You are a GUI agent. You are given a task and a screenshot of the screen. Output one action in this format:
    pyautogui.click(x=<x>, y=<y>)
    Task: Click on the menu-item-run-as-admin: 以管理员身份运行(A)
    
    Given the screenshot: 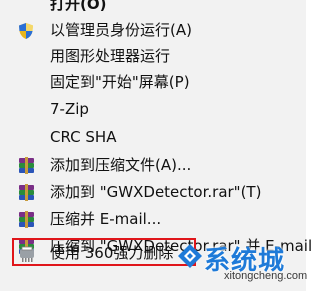 What is the action you would take?
    pyautogui.click(x=153, y=30)
    